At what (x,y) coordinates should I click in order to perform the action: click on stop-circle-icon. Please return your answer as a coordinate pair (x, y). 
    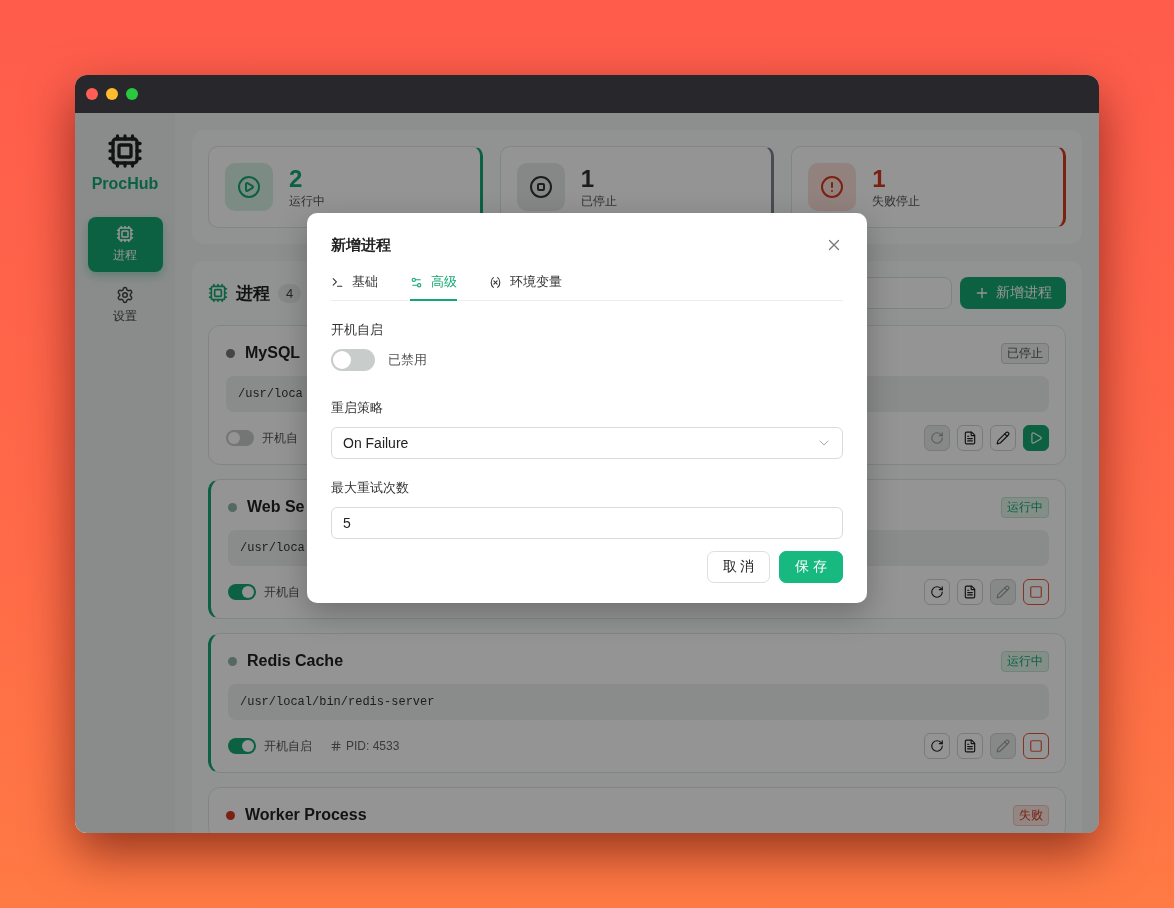
    Looking at the image, I should click on (540, 187).